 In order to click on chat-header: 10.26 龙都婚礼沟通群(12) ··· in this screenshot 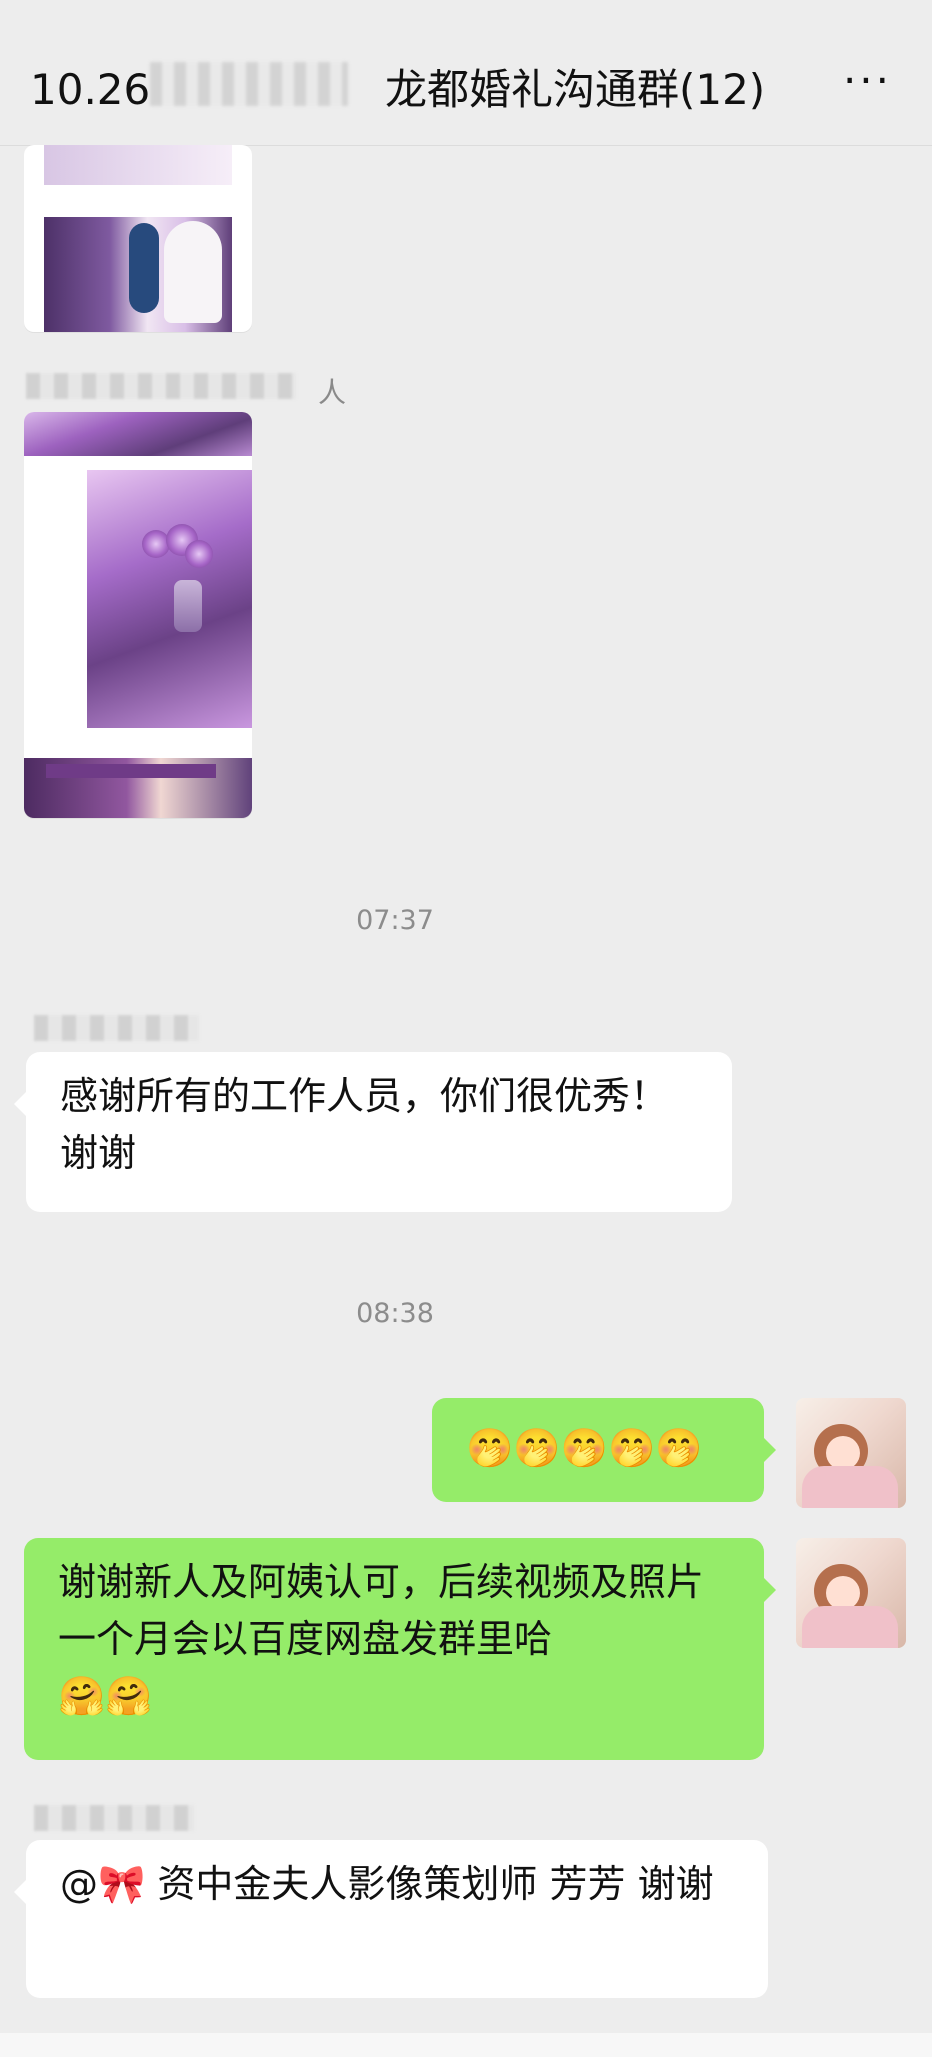, I will do `click(466, 73)`.